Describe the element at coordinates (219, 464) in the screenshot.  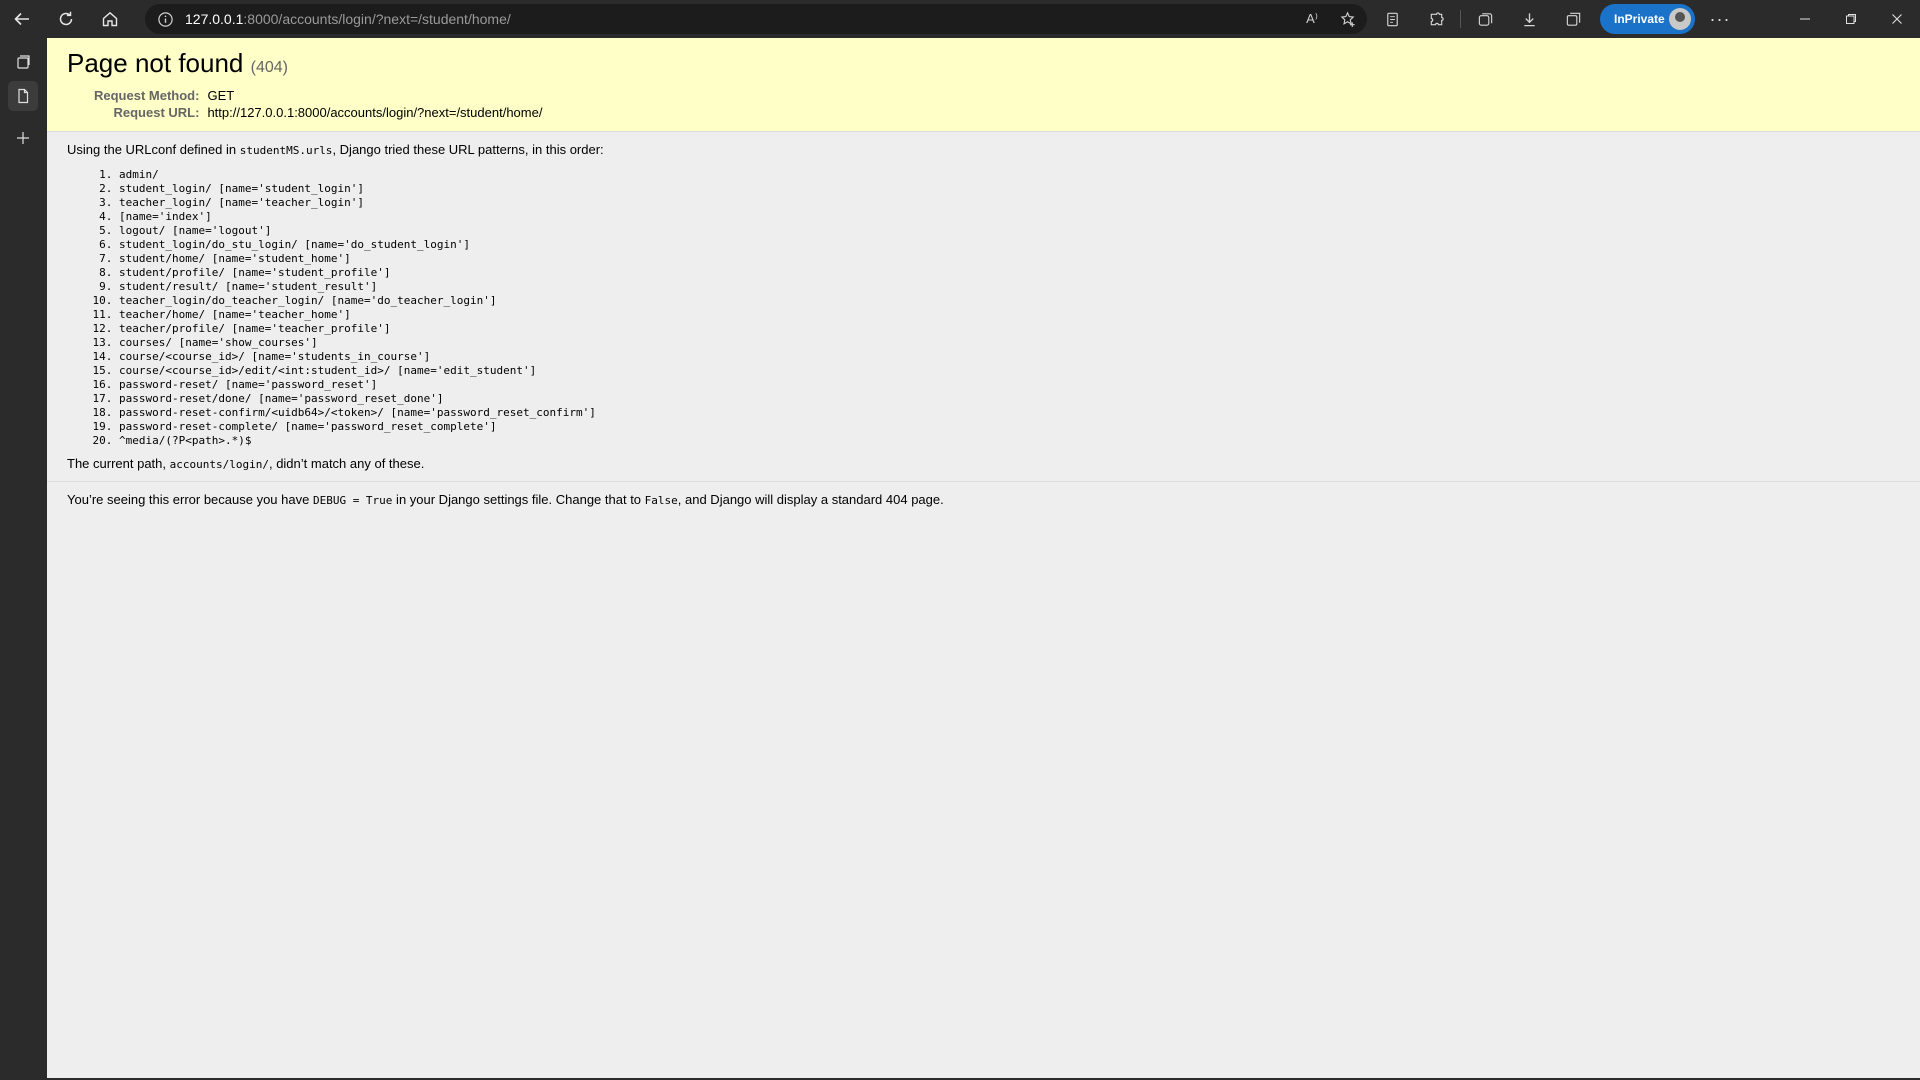
I see `current-path: accounts/login/` at that location.